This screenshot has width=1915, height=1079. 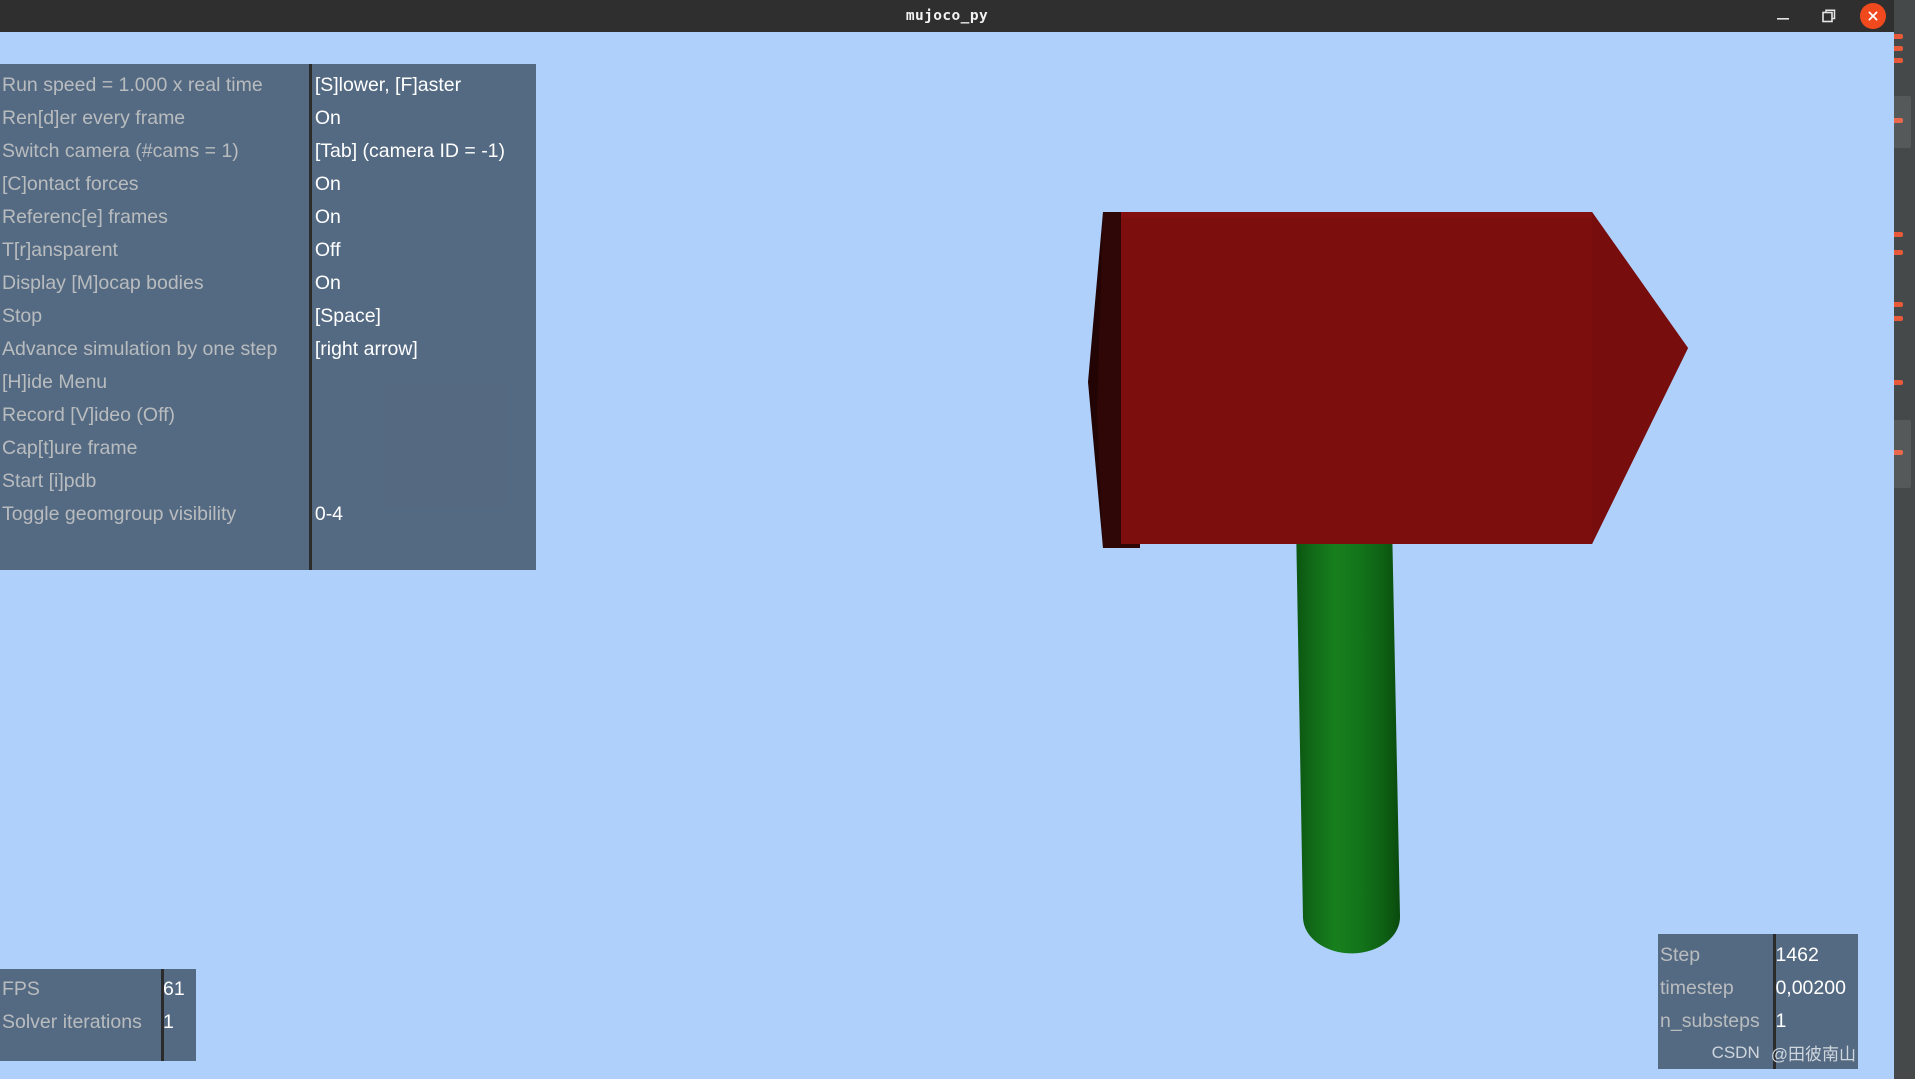 I want to click on menu-item-transparent: T[r]ansparent Off, so click(x=268, y=250).